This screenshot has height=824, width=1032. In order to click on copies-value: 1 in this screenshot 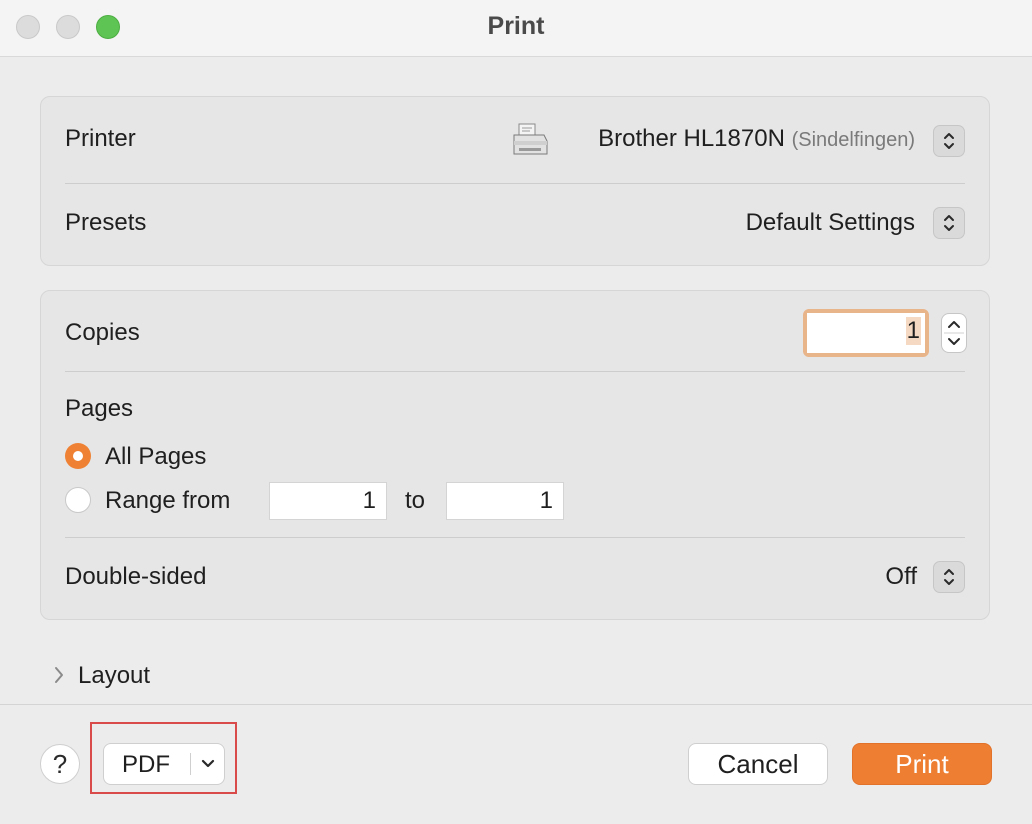, I will do `click(913, 331)`.